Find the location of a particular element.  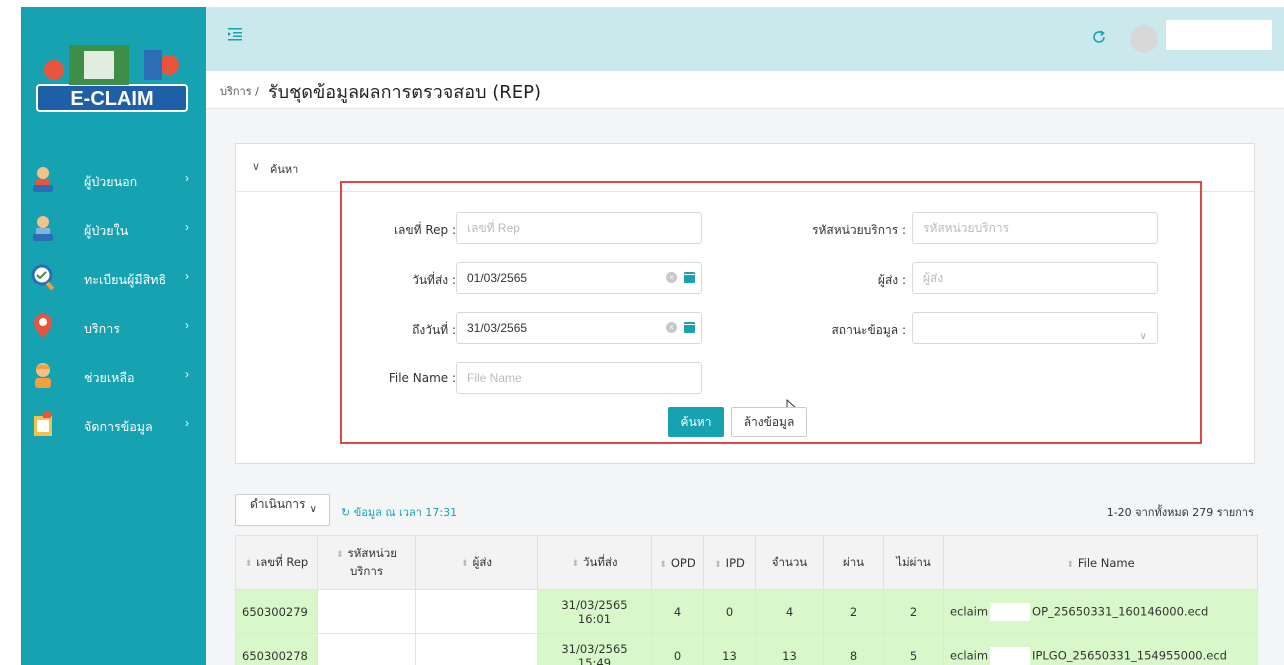

rep-no-label: เลขที่ Rep : is located at coordinates (424, 230).